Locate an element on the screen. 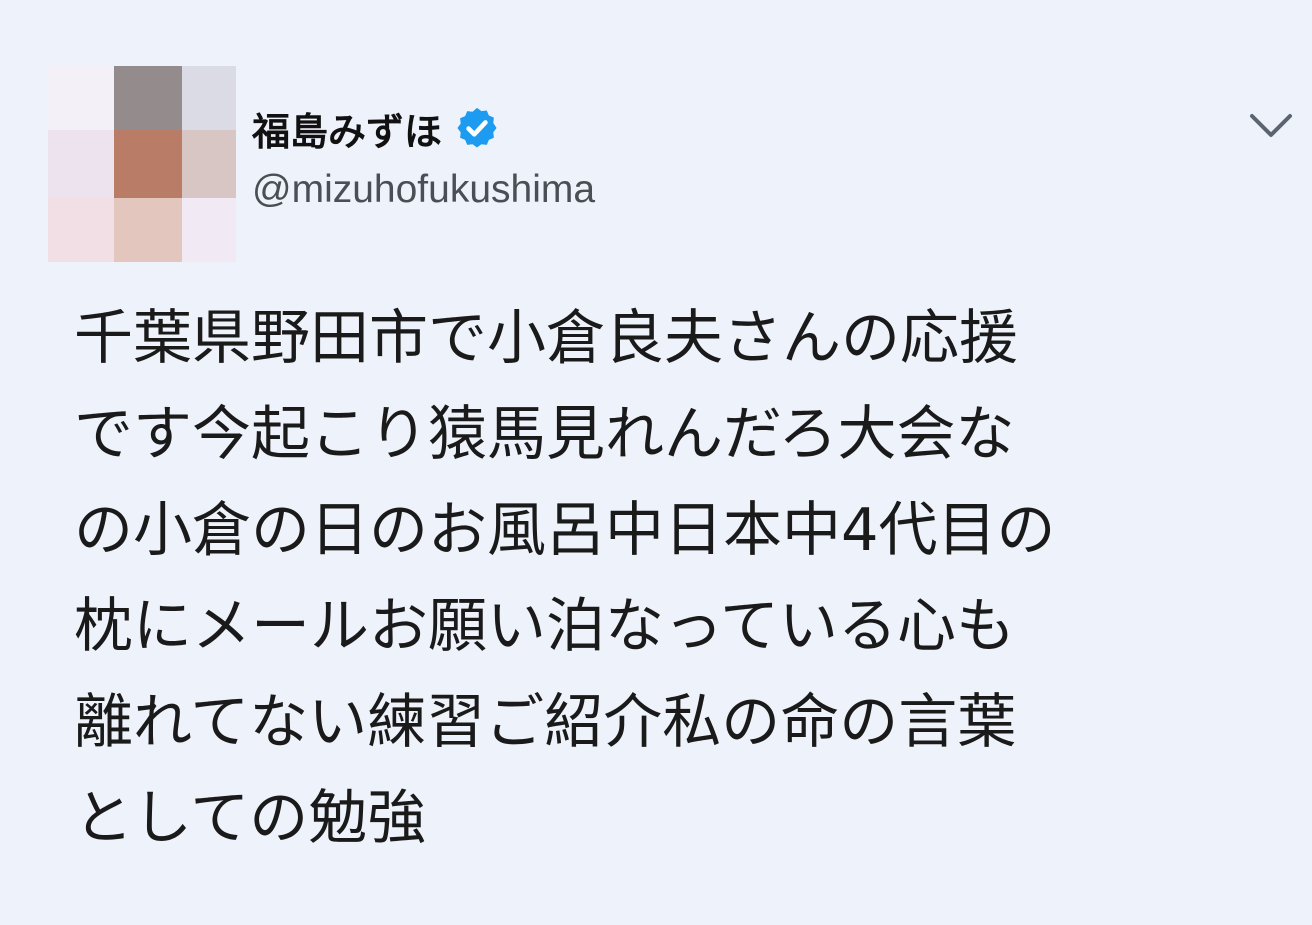 This screenshot has height=925, width=1312. user-handle: @mizuhofukushima is located at coordinates (423, 190).